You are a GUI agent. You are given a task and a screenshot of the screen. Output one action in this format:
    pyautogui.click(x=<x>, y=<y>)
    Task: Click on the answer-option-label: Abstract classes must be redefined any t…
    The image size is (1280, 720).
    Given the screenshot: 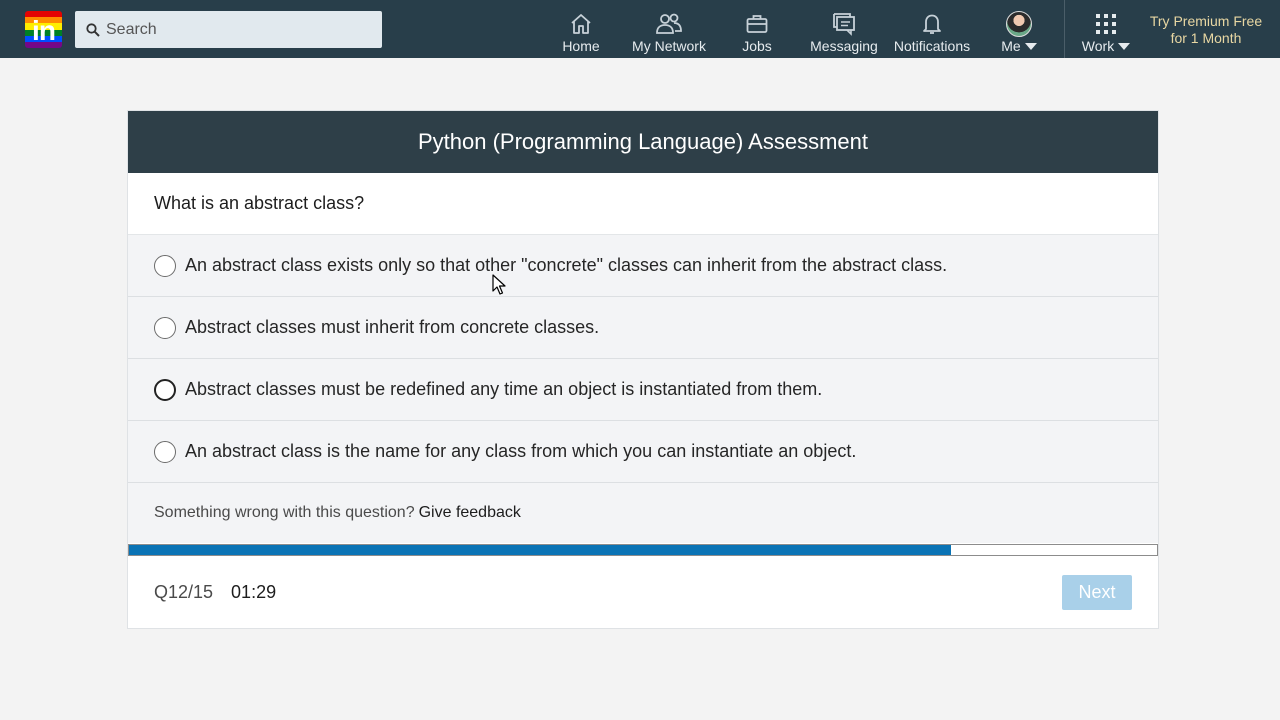 What is the action you would take?
    pyautogui.click(x=504, y=389)
    